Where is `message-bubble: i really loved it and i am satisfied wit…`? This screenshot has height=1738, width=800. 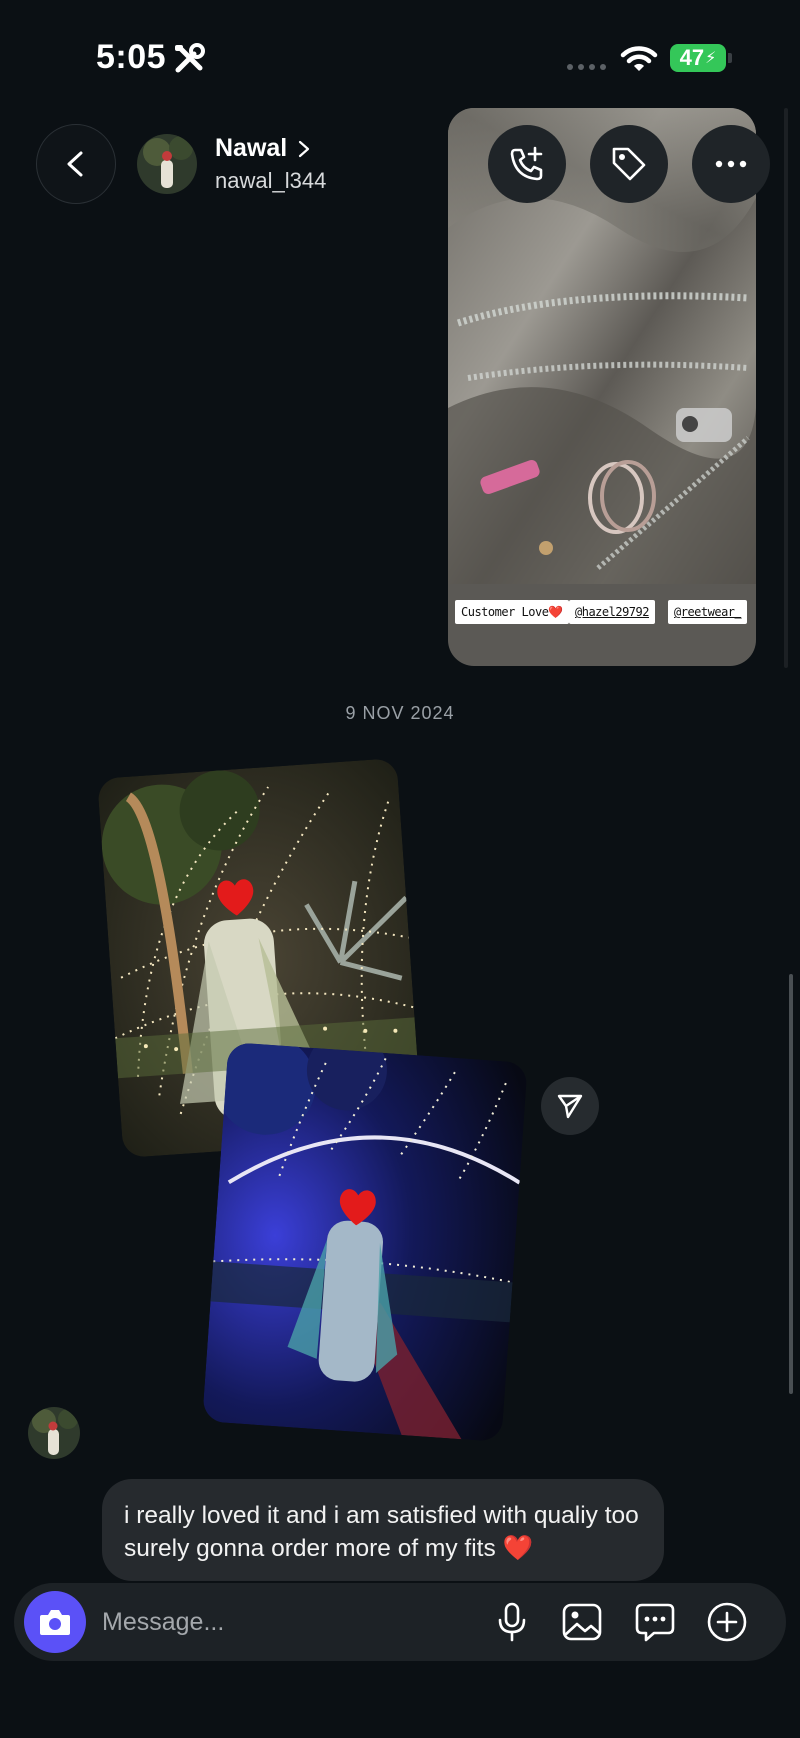 message-bubble: i really loved it and i am satisfied wit… is located at coordinates (383, 1530).